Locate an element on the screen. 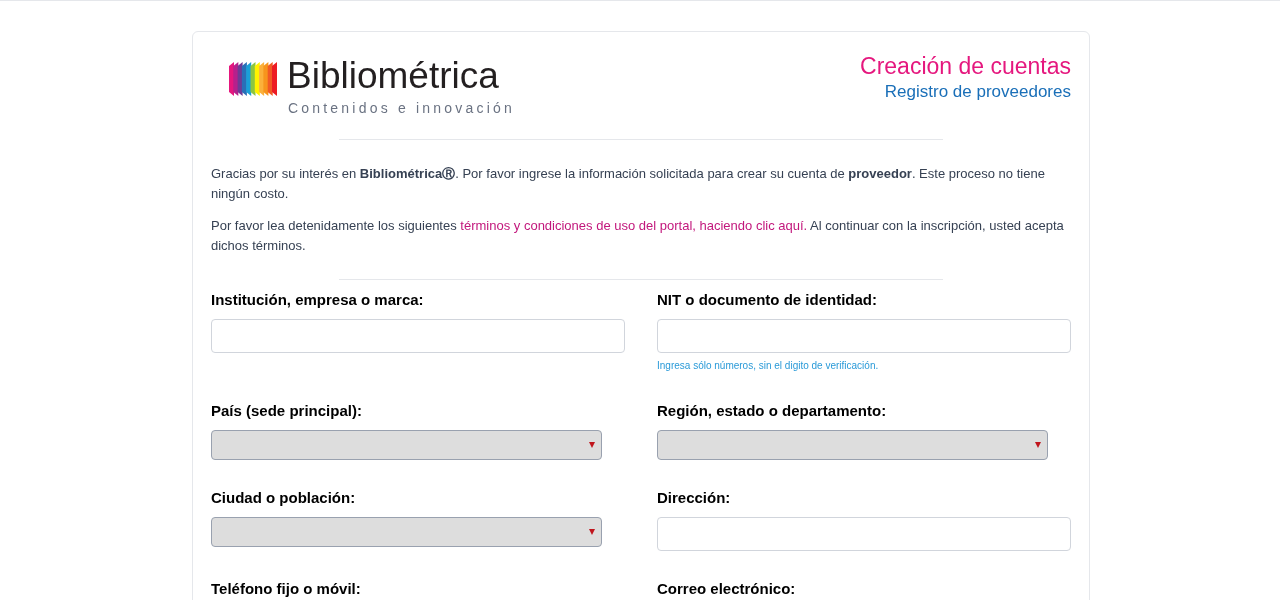  field-label: Institución, empresa o marca: is located at coordinates (318, 300).